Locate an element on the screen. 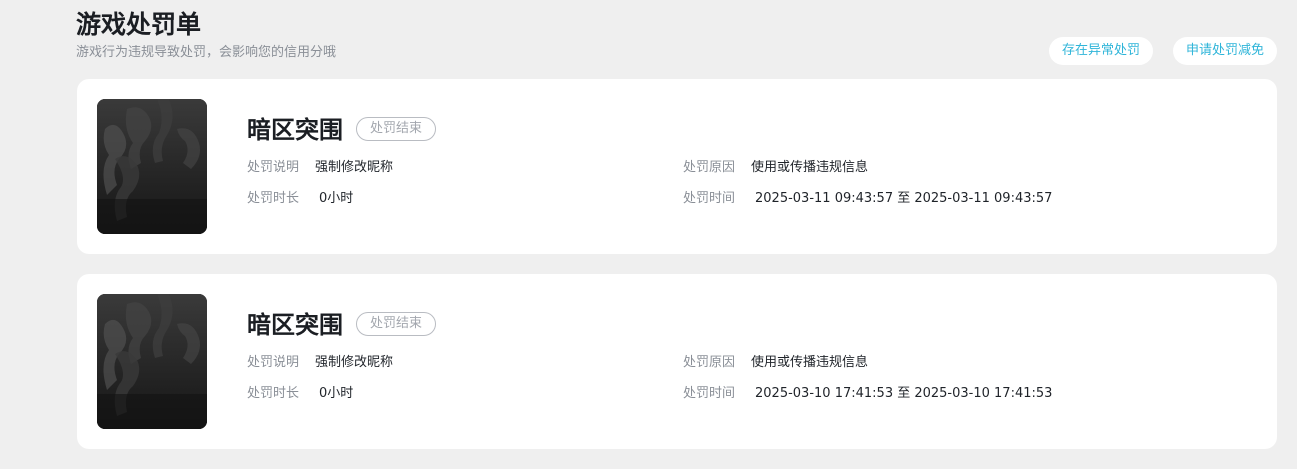 The image size is (1297, 469). abnormal-punishment-button: 存在异常处罚 is located at coordinates (1100, 51).